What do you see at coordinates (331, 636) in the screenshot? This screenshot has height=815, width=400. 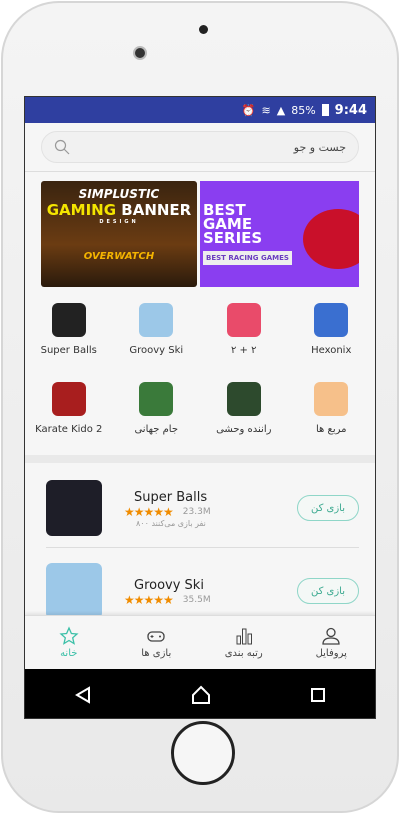 I see `user-icon` at bounding box center [331, 636].